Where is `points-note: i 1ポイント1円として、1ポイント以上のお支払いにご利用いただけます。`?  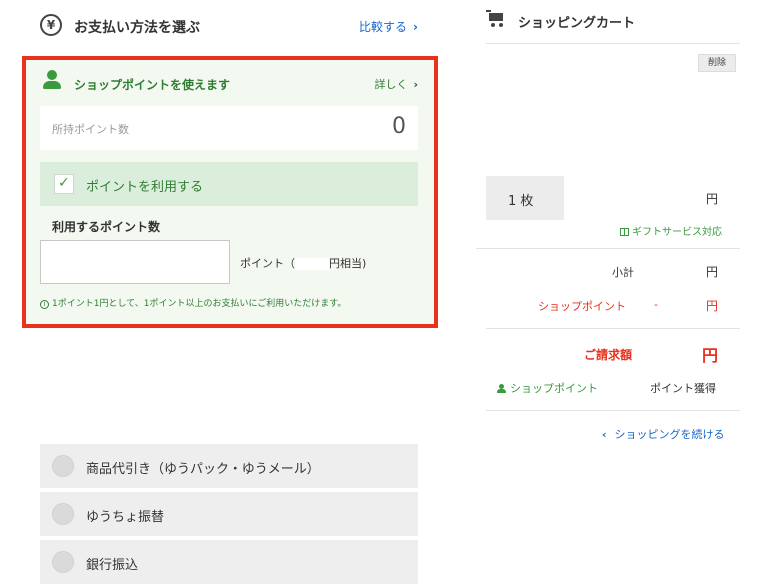 points-note: i 1ポイント1円として、1ポイント以上のお支払いにご利用いただけます。 is located at coordinates (193, 302).